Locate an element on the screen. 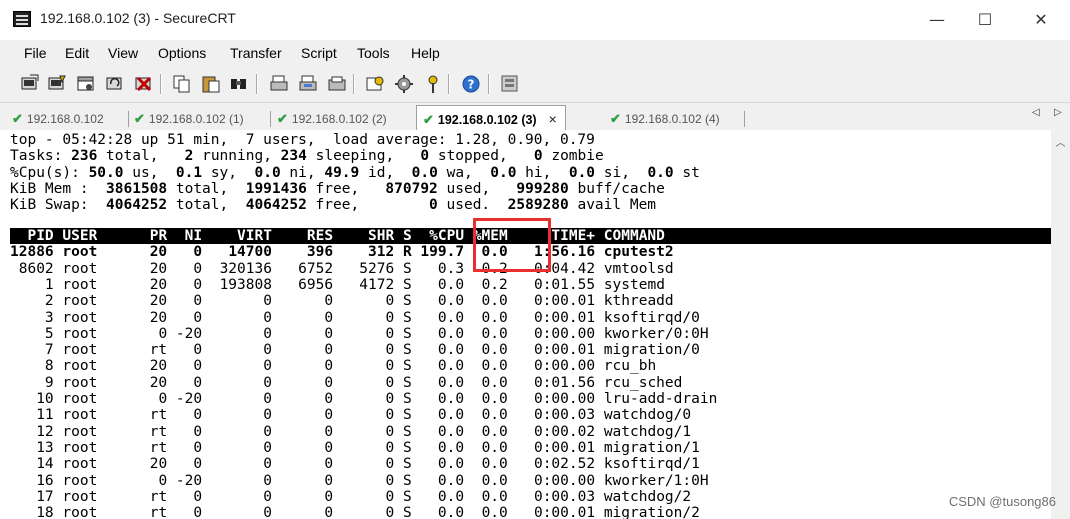 The width and height of the screenshot is (1070, 519). menu-file: File is located at coordinates (35, 53).